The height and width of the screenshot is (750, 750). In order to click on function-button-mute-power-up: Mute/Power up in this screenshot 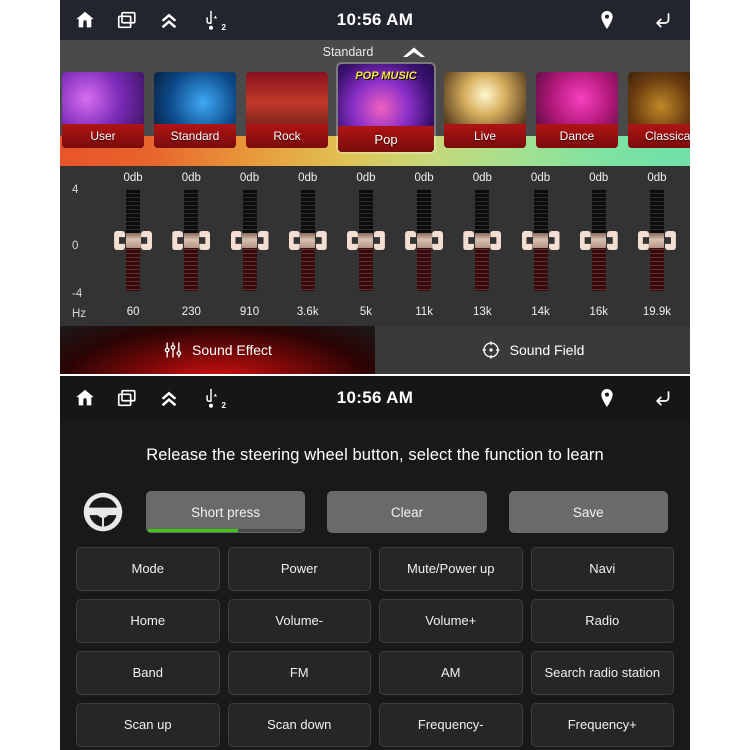, I will do `click(451, 569)`.